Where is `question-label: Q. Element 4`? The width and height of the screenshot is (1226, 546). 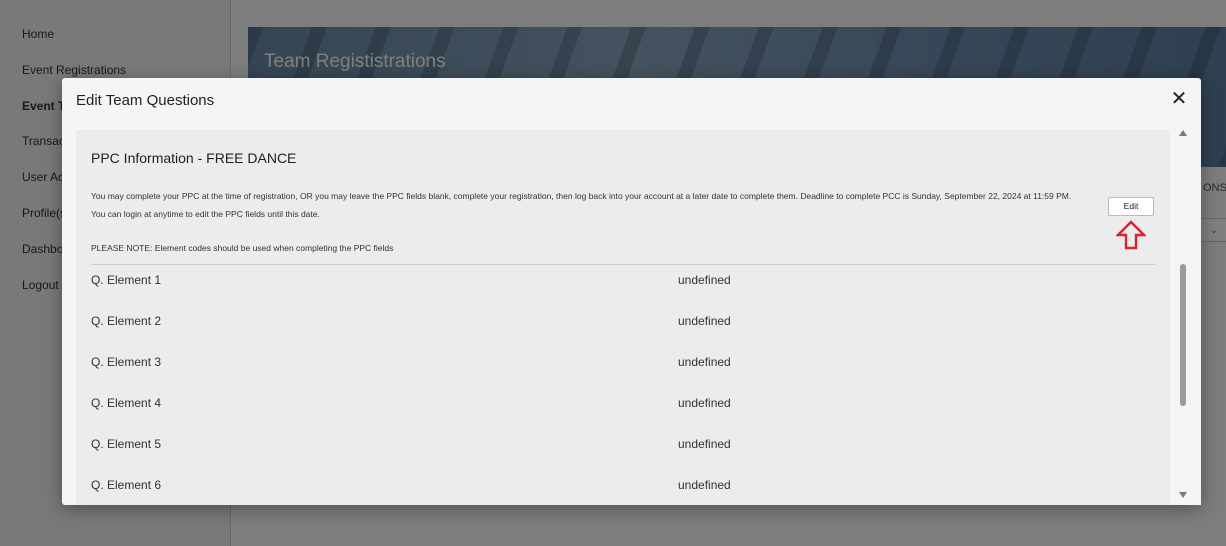
question-label: Q. Element 4 is located at coordinates (126, 403).